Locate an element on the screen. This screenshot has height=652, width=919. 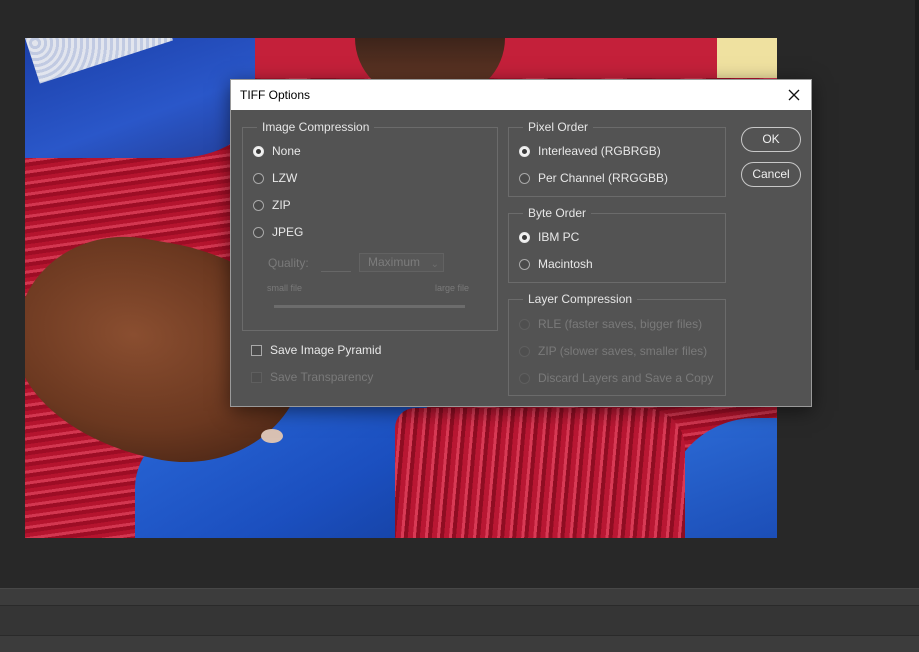
byte-order-legend: Byte Order is located at coordinates (557, 213).